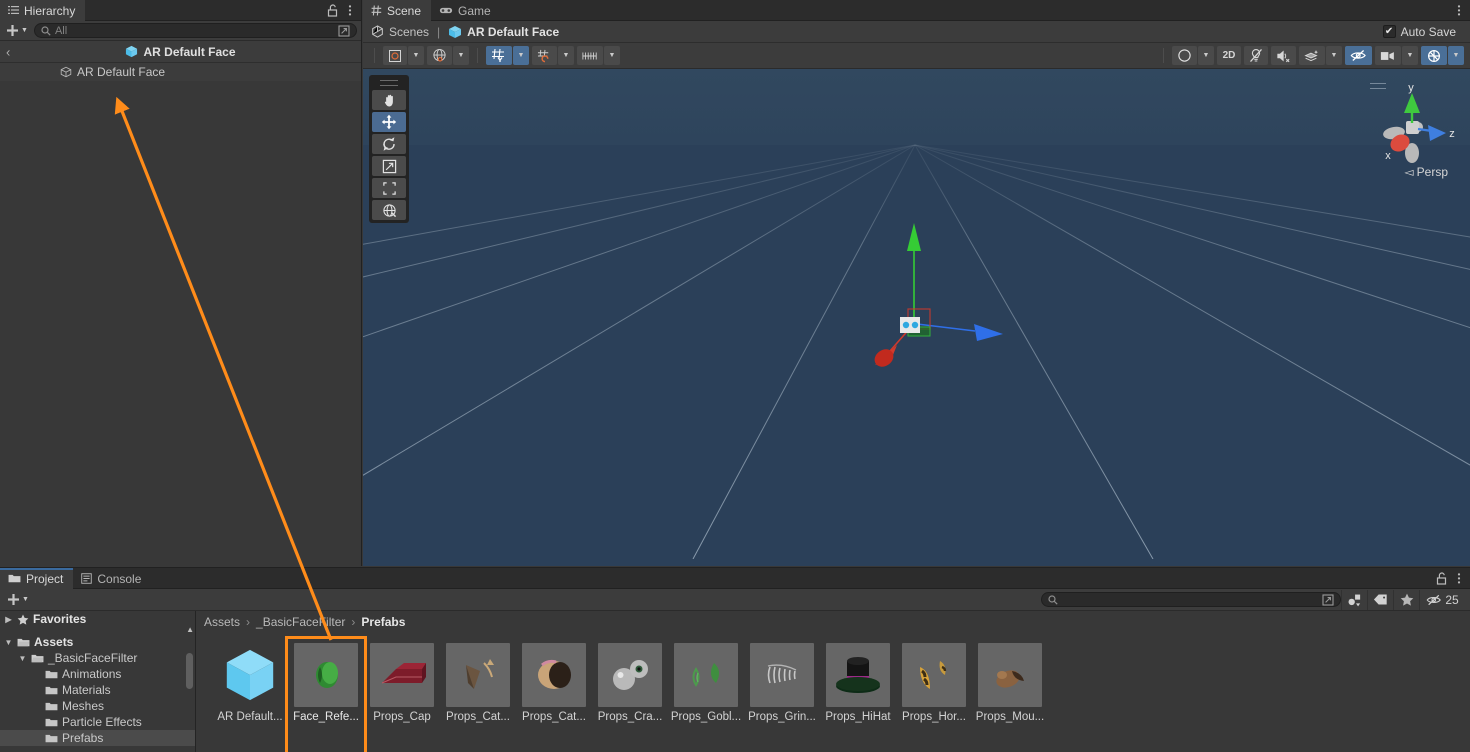 The height and width of the screenshot is (752, 1470). I want to click on asset-item-props-hihat: Props_HiHat, so click(858, 695).